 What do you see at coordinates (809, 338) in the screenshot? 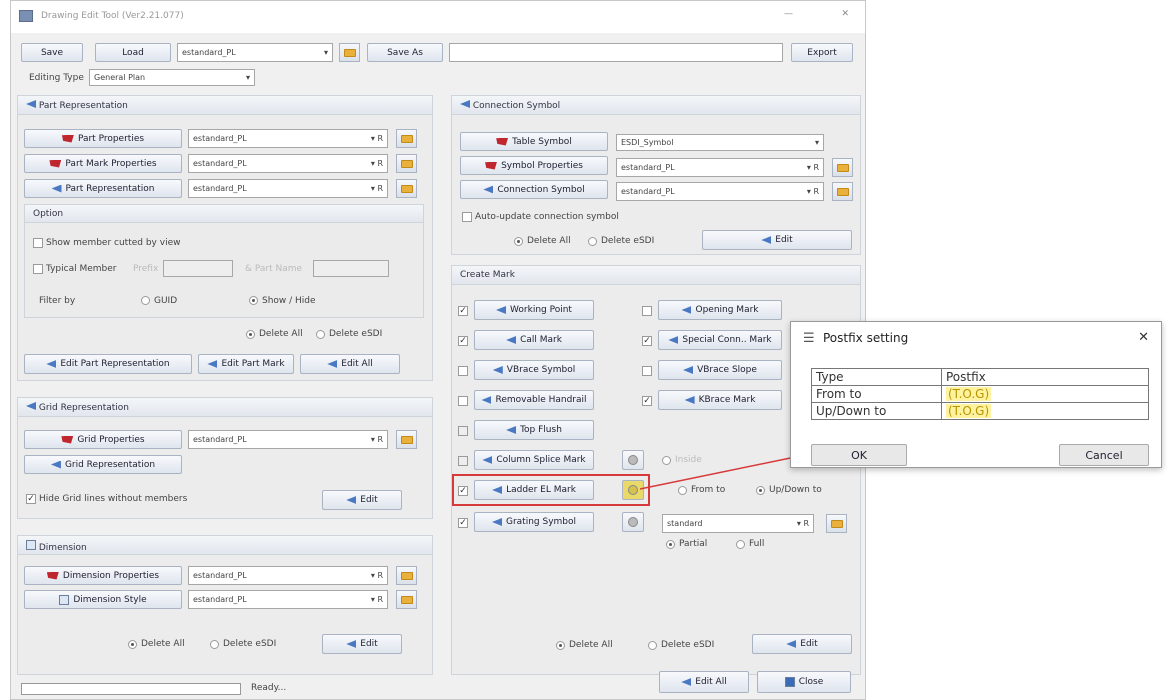
I see `list-icon: ☰` at bounding box center [809, 338].